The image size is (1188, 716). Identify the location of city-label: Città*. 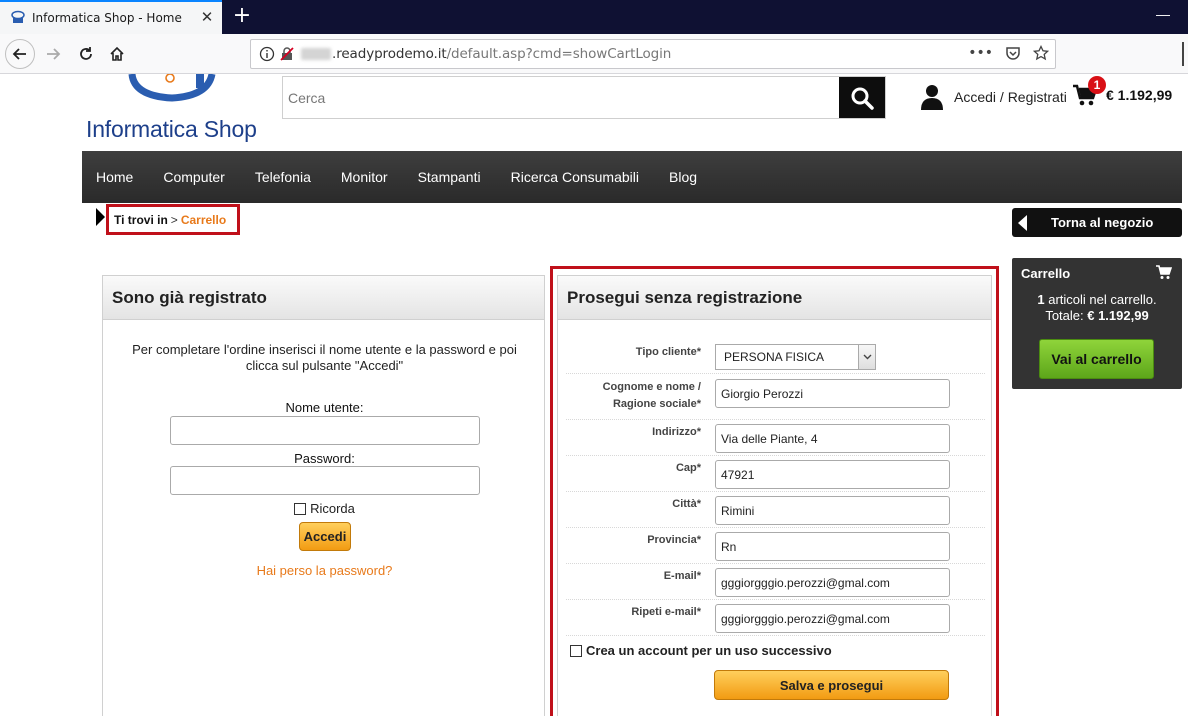
(686, 504).